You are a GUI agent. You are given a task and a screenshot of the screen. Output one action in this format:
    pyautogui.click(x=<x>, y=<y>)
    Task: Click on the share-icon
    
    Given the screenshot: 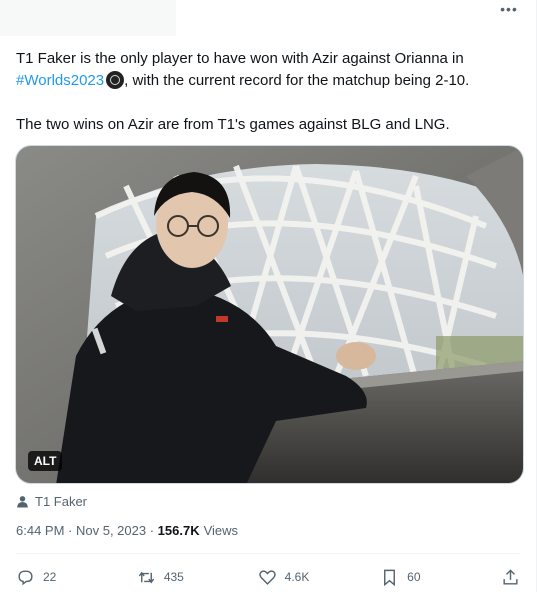 What is the action you would take?
    pyautogui.click(x=510, y=576)
    